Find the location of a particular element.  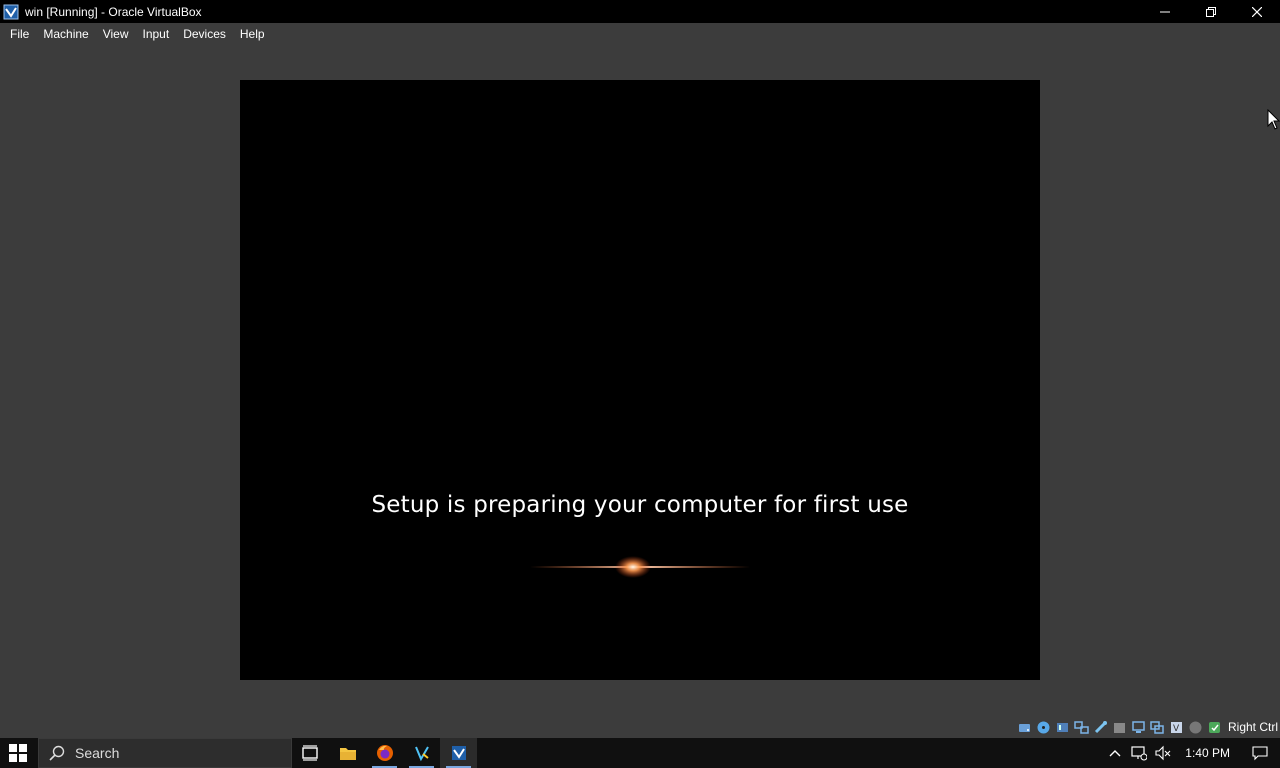

menu-devices: Devices is located at coordinates (204, 34).